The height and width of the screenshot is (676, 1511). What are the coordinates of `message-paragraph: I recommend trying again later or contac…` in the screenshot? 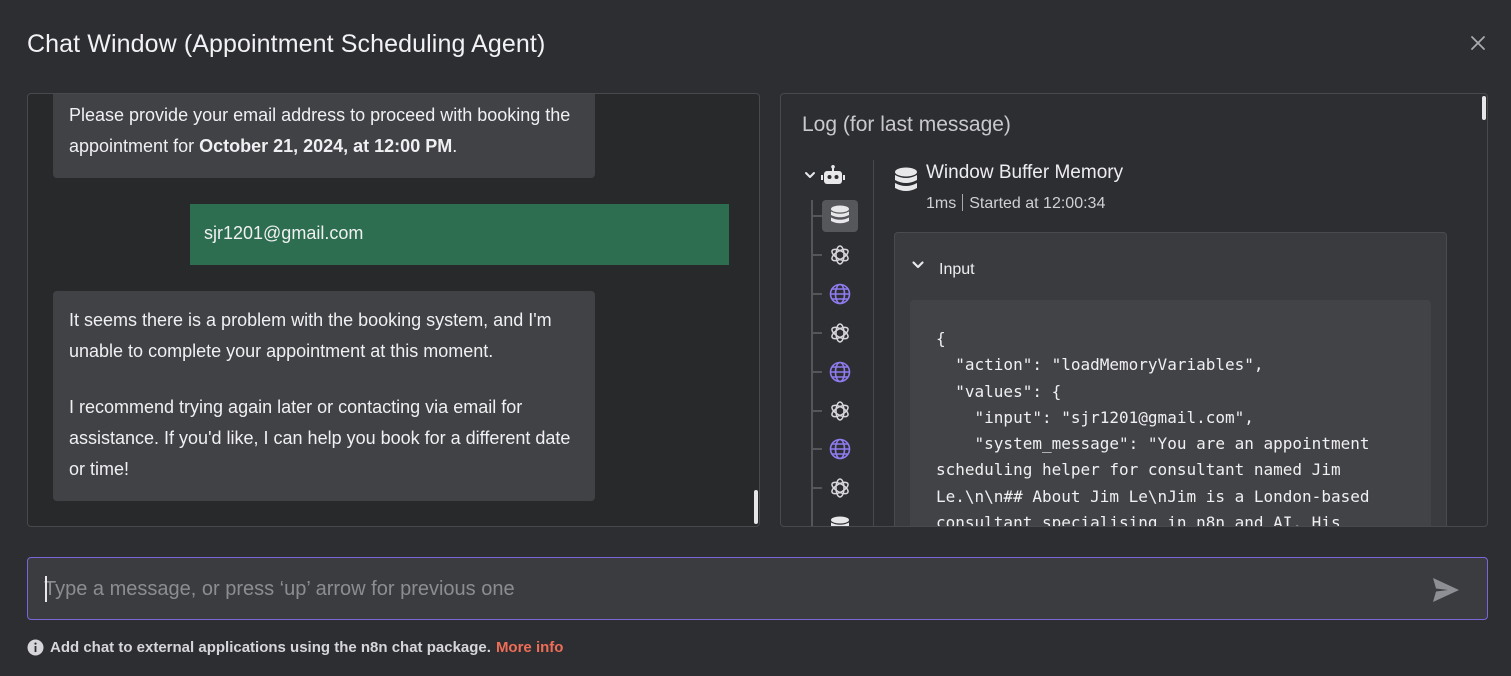 It's located at (320, 438).